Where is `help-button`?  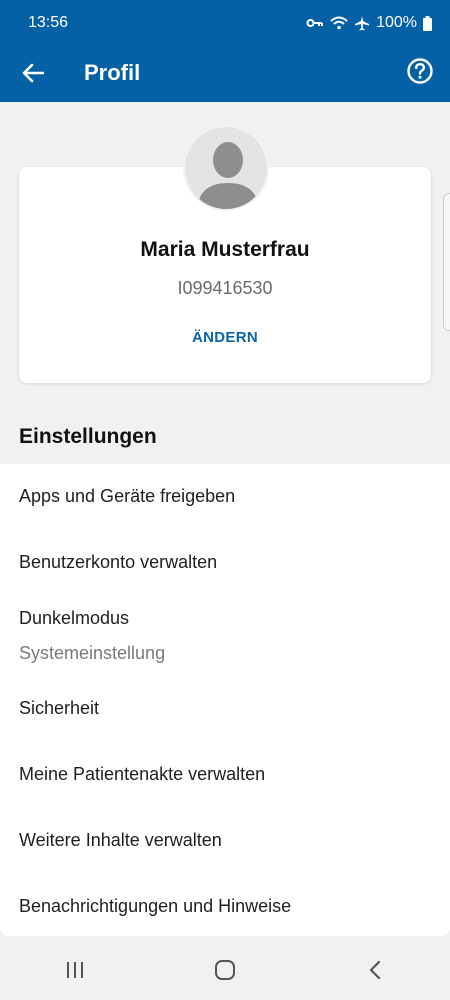
help-button is located at coordinates (420, 71).